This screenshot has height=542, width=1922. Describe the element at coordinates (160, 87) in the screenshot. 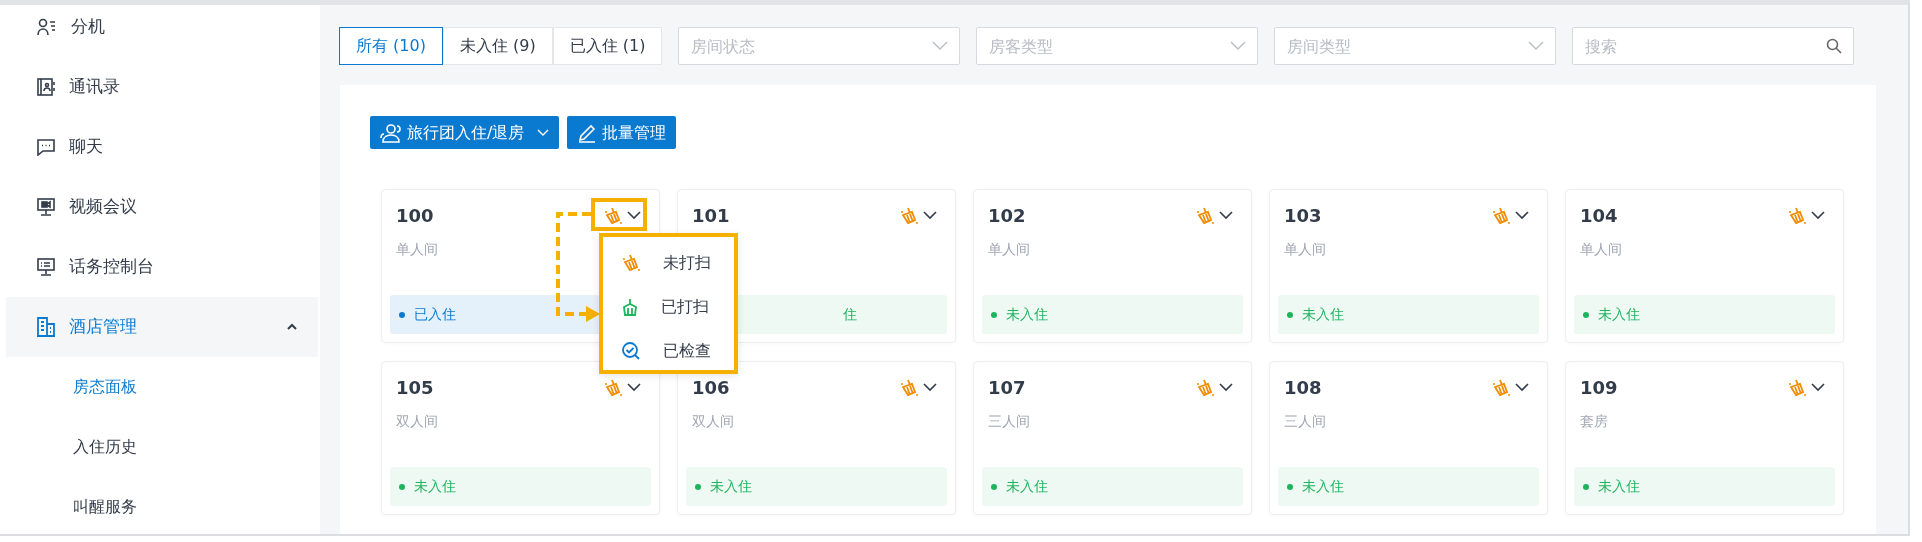

I see `sidebar-item: 通讯录` at that location.